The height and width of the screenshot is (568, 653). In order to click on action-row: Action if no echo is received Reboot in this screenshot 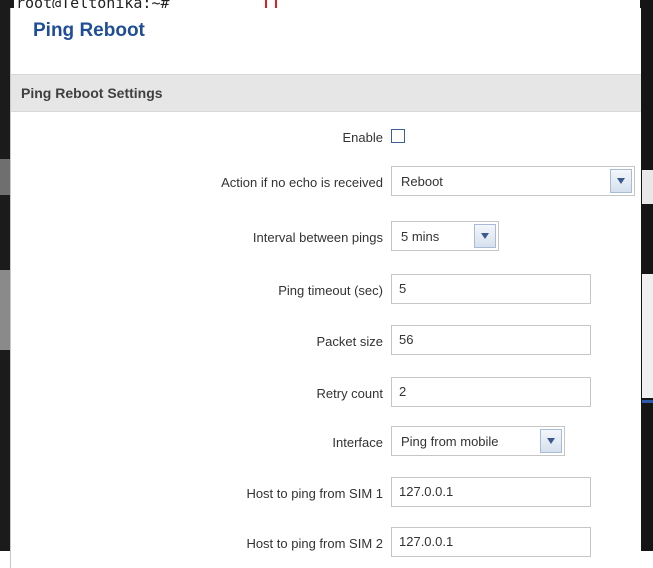, I will do `click(326, 183)`.